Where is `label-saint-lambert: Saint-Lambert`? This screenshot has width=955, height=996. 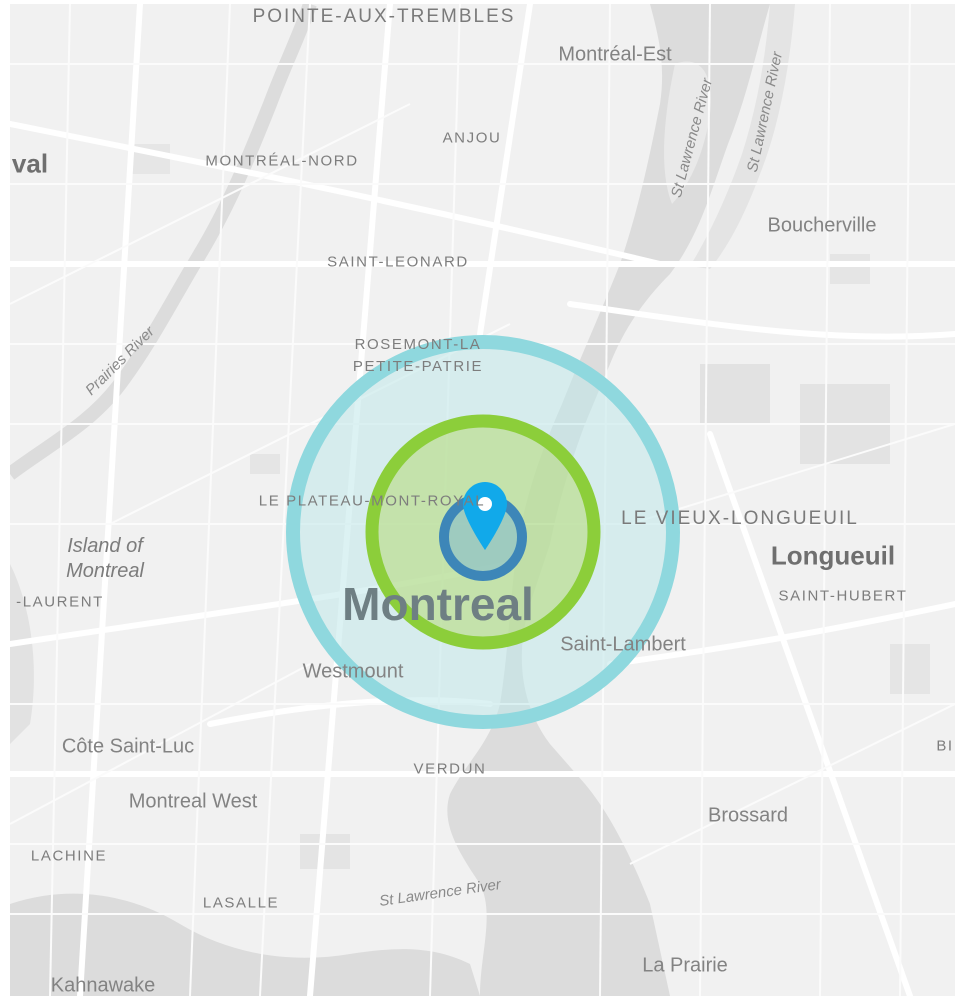
label-saint-lambert: Saint-Lambert is located at coordinates (623, 644).